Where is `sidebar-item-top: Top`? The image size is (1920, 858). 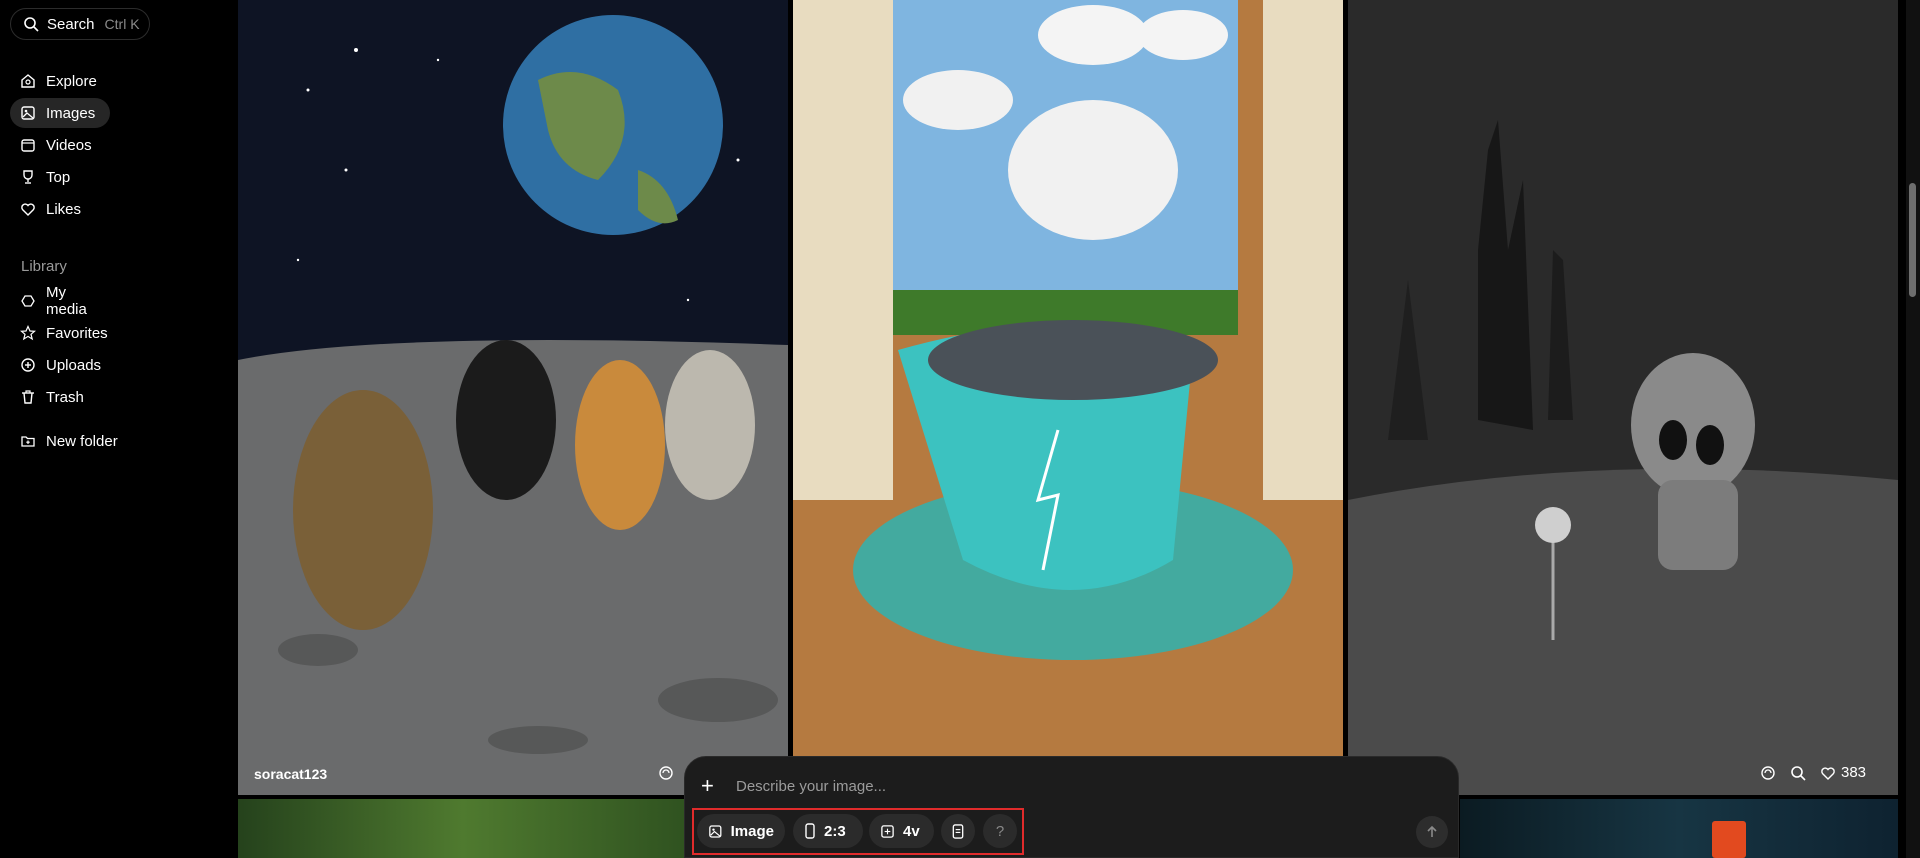 sidebar-item-top: Top is located at coordinates (60, 177).